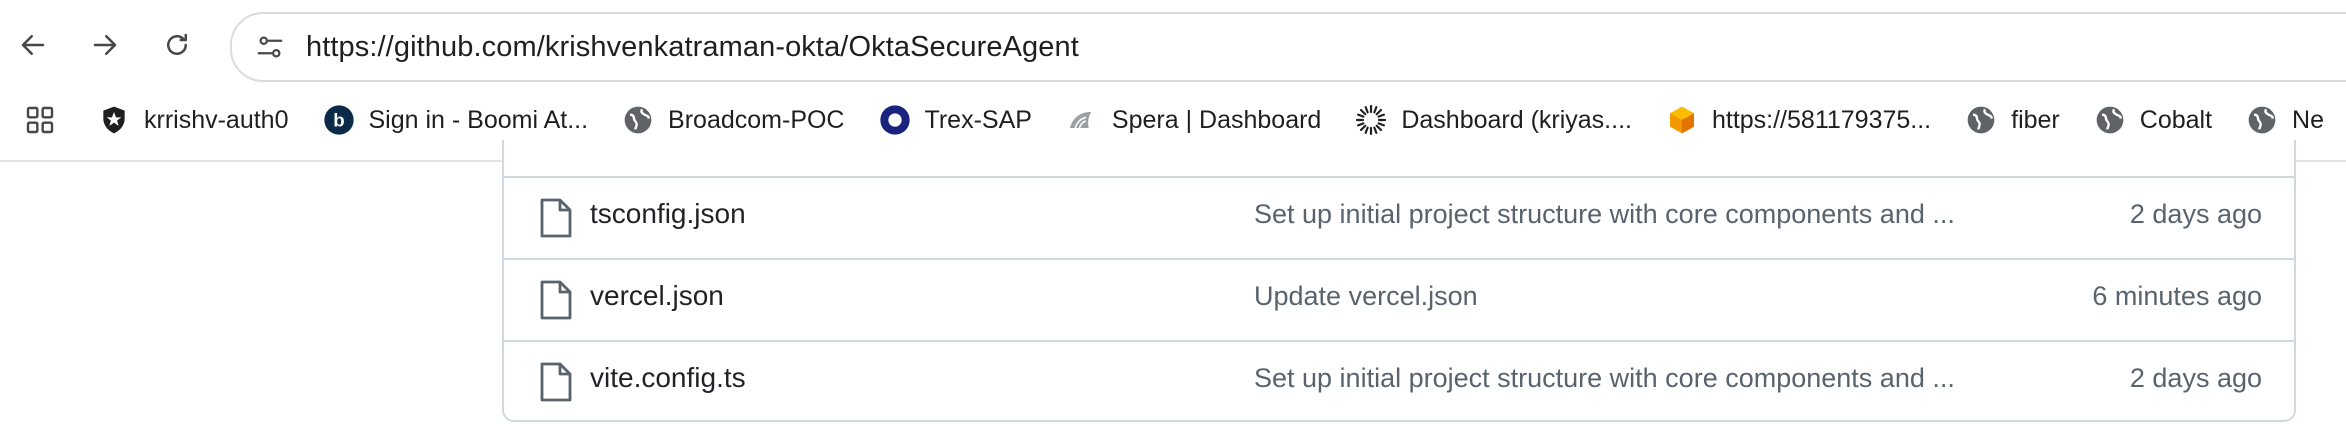  I want to click on bookmark-cobalt: Cobalt, so click(2153, 120).